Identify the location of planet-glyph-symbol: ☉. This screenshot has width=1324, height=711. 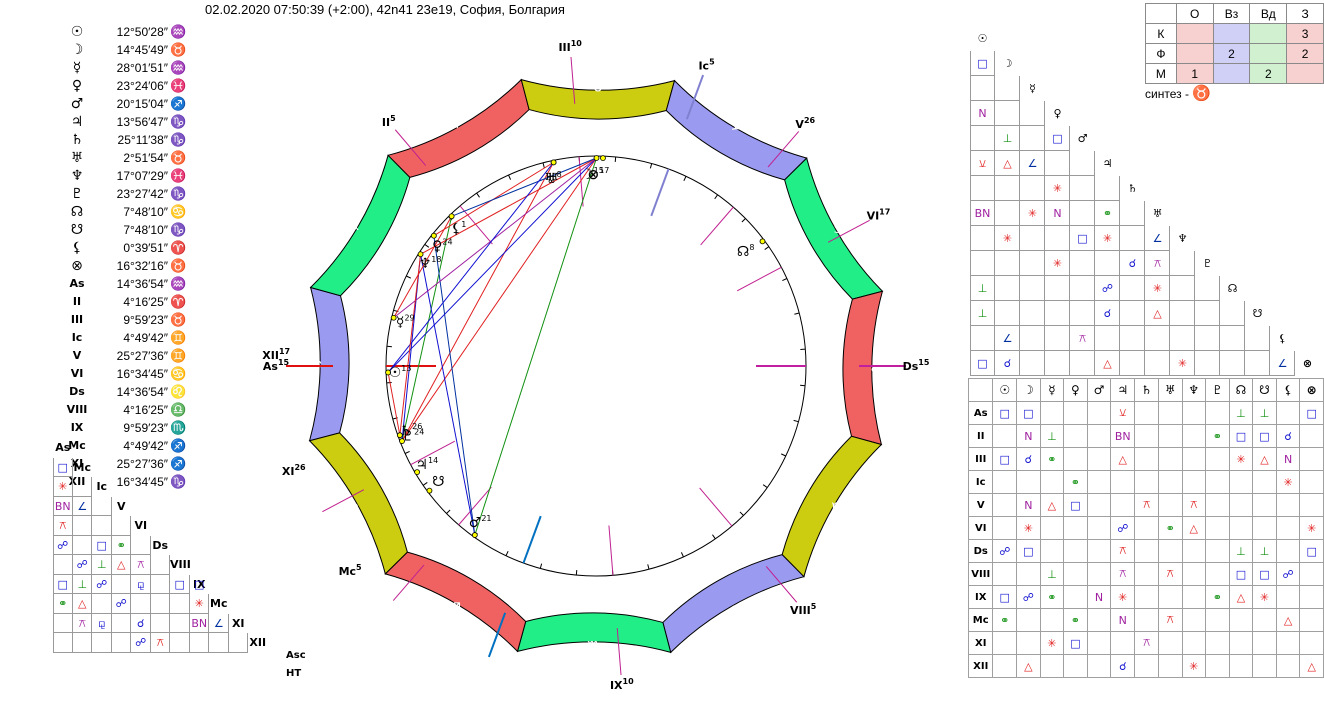
(395, 373).